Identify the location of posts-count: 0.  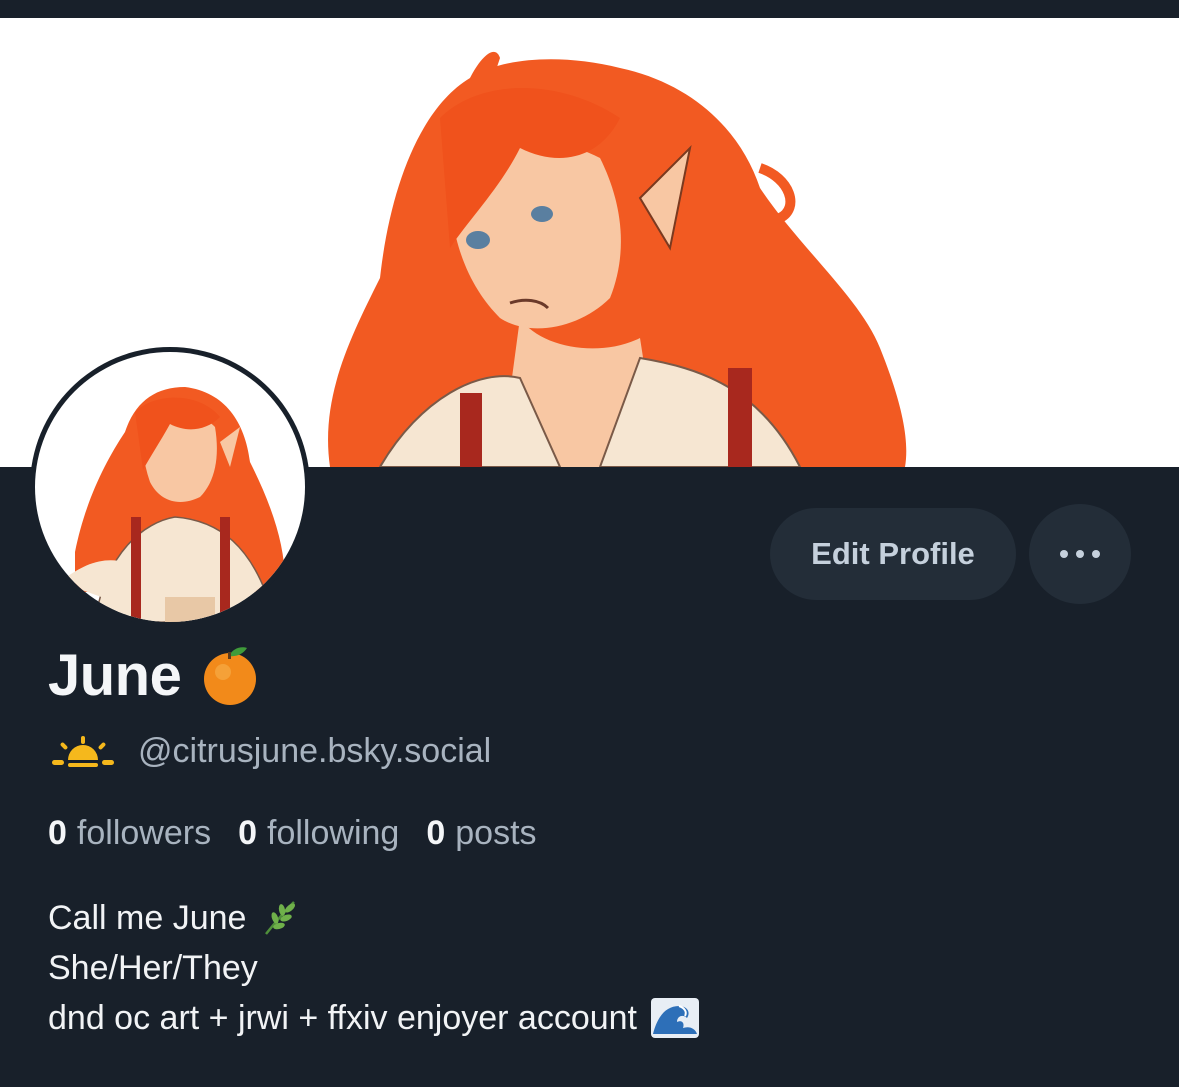
(436, 832).